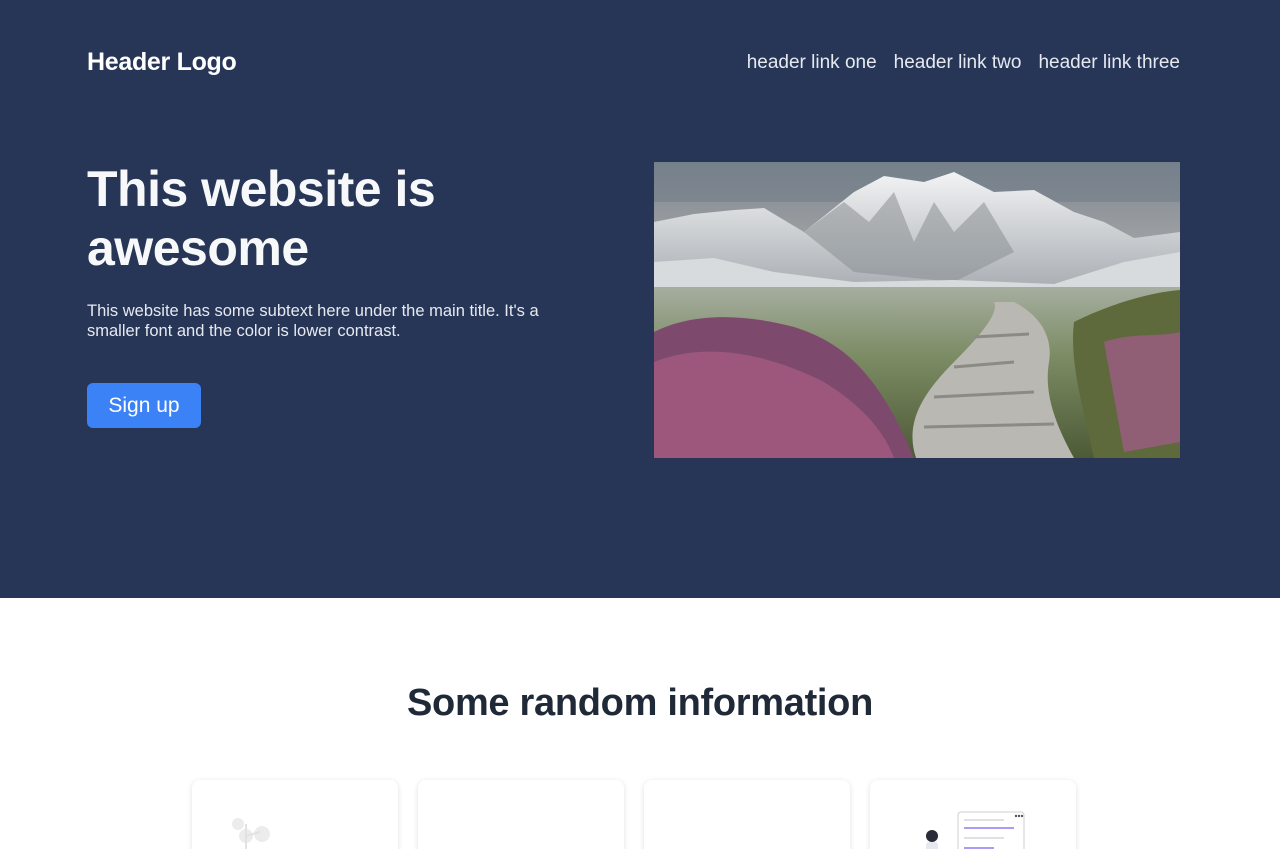 Image resolution: width=1280 pixels, height=849 pixels. I want to click on header-link-three: header link three, so click(1109, 63).